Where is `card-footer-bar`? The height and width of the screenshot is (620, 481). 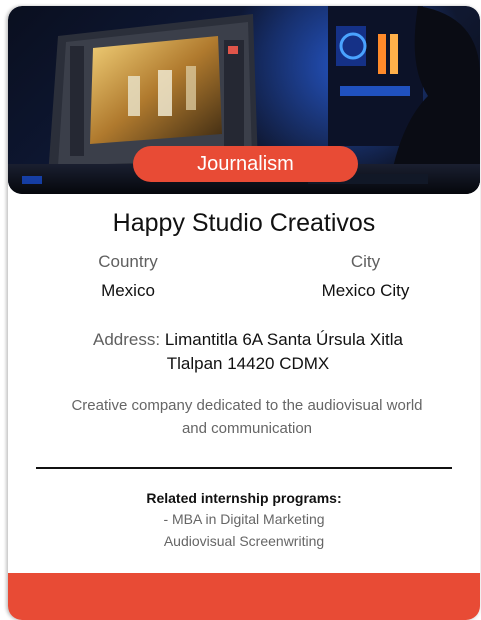 card-footer-bar is located at coordinates (244, 596).